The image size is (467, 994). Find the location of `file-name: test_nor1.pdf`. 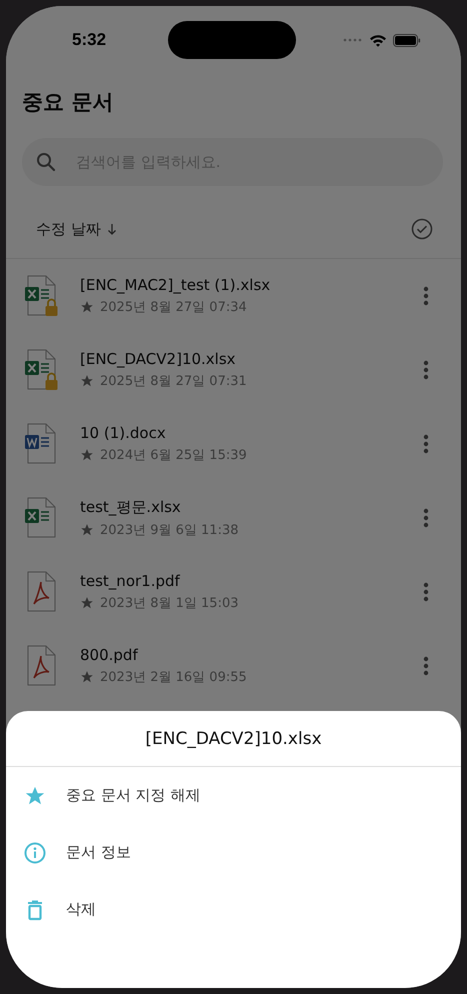

file-name: test_nor1.pdf is located at coordinates (130, 581).